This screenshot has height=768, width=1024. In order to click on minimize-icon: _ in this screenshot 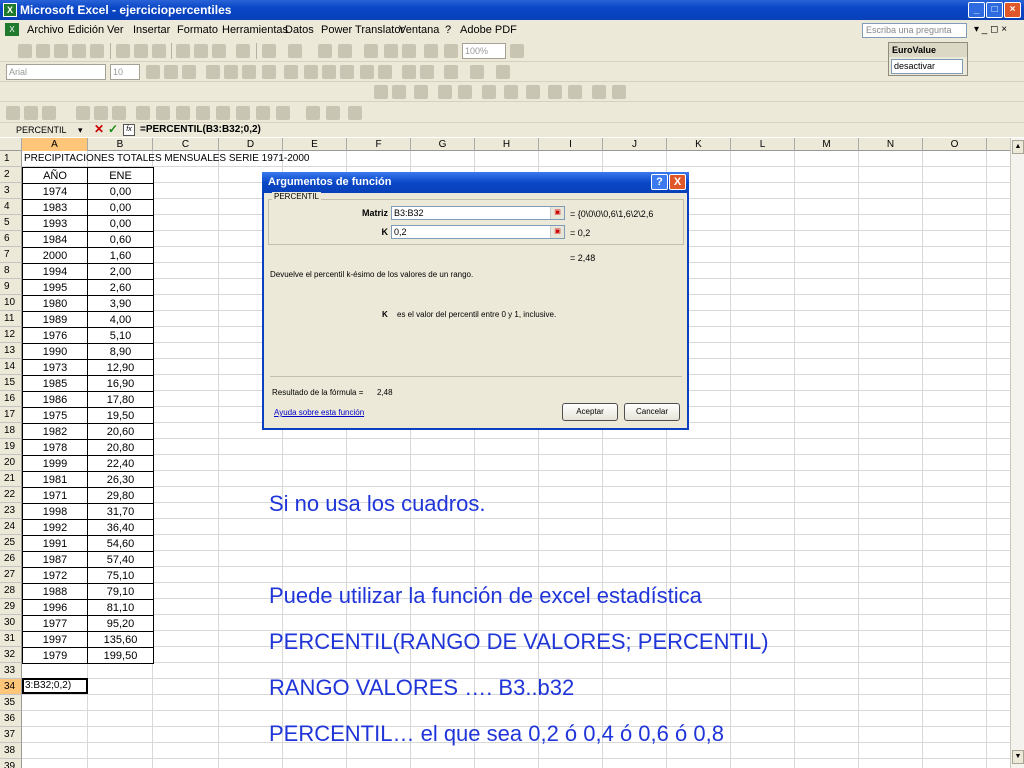, I will do `click(976, 10)`.